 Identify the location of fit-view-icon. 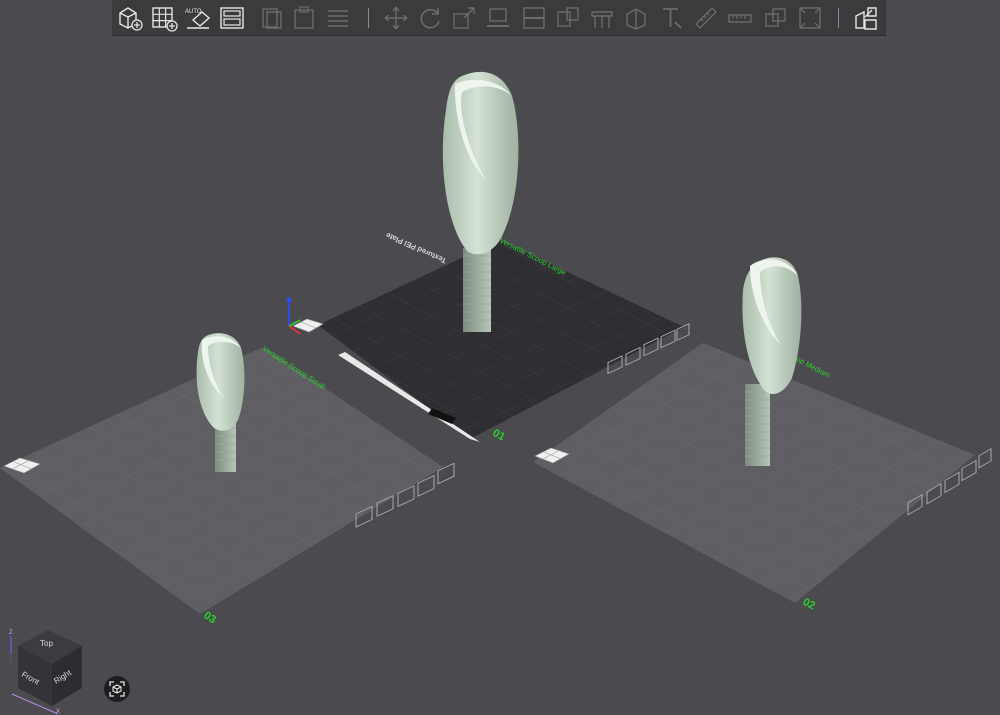
(117, 689).